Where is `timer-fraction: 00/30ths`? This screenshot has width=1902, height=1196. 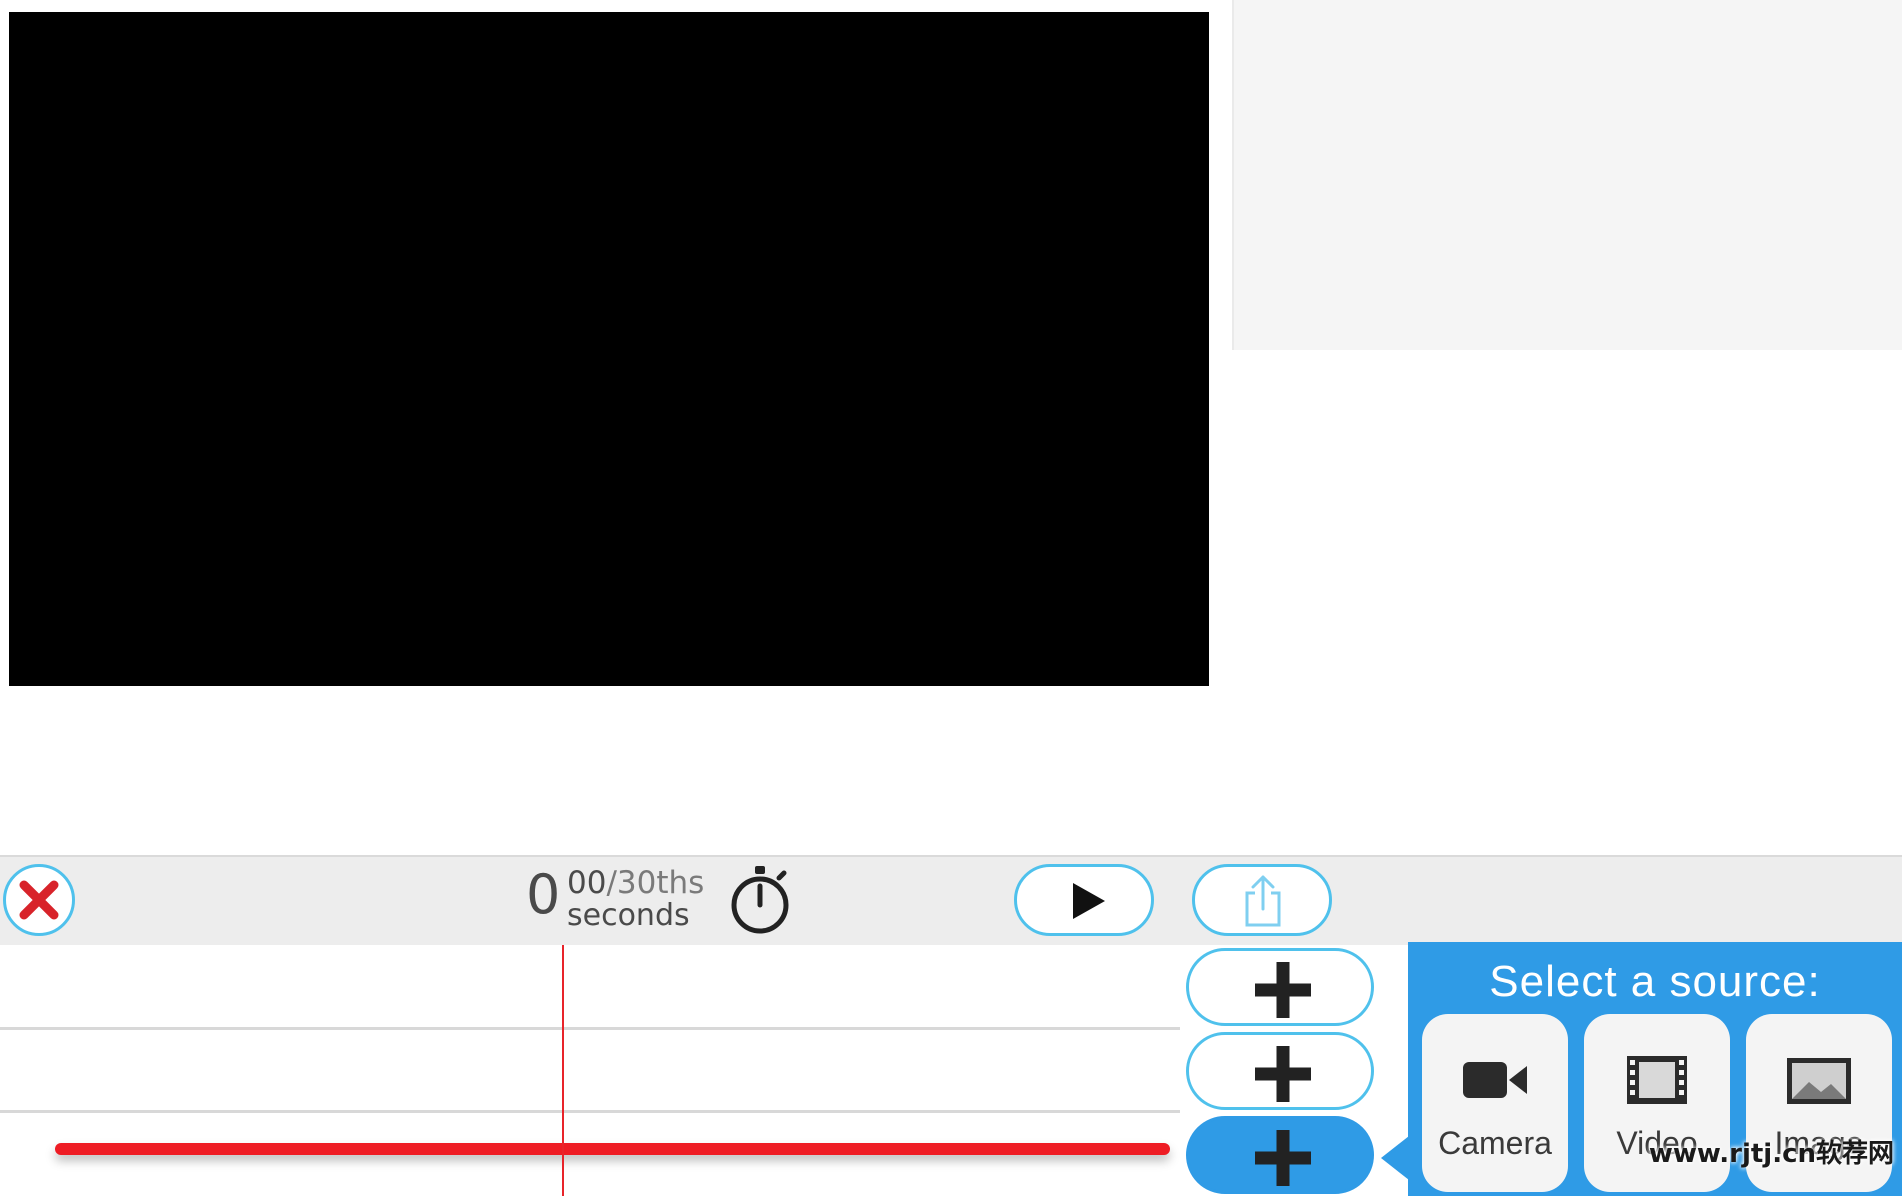 timer-fraction: 00/30ths is located at coordinates (635, 883).